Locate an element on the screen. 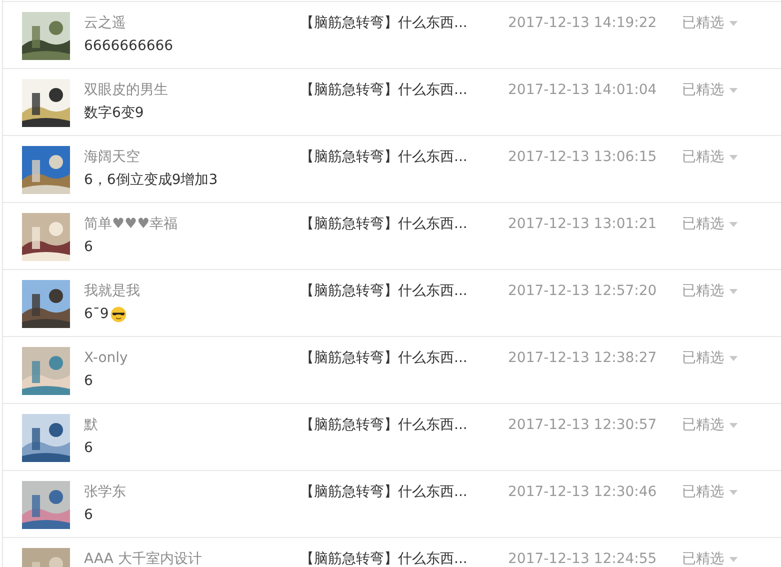 The height and width of the screenshot is (567, 781). comment-time: 2017-12-13 14:19:22 is located at coordinates (583, 23).